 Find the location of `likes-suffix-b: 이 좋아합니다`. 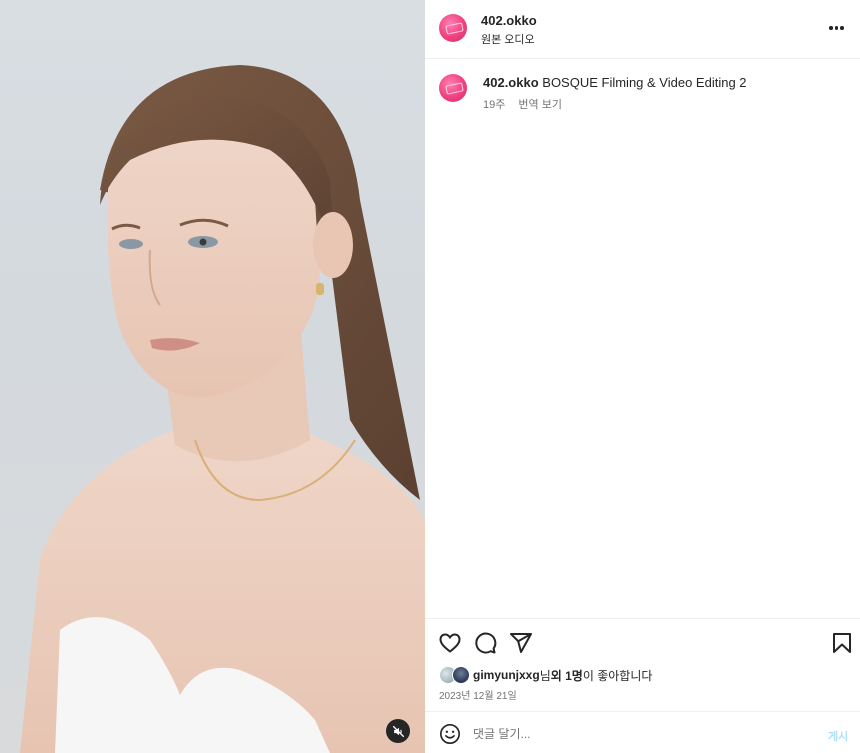

likes-suffix-b: 이 좋아합니다 is located at coordinates (617, 675).